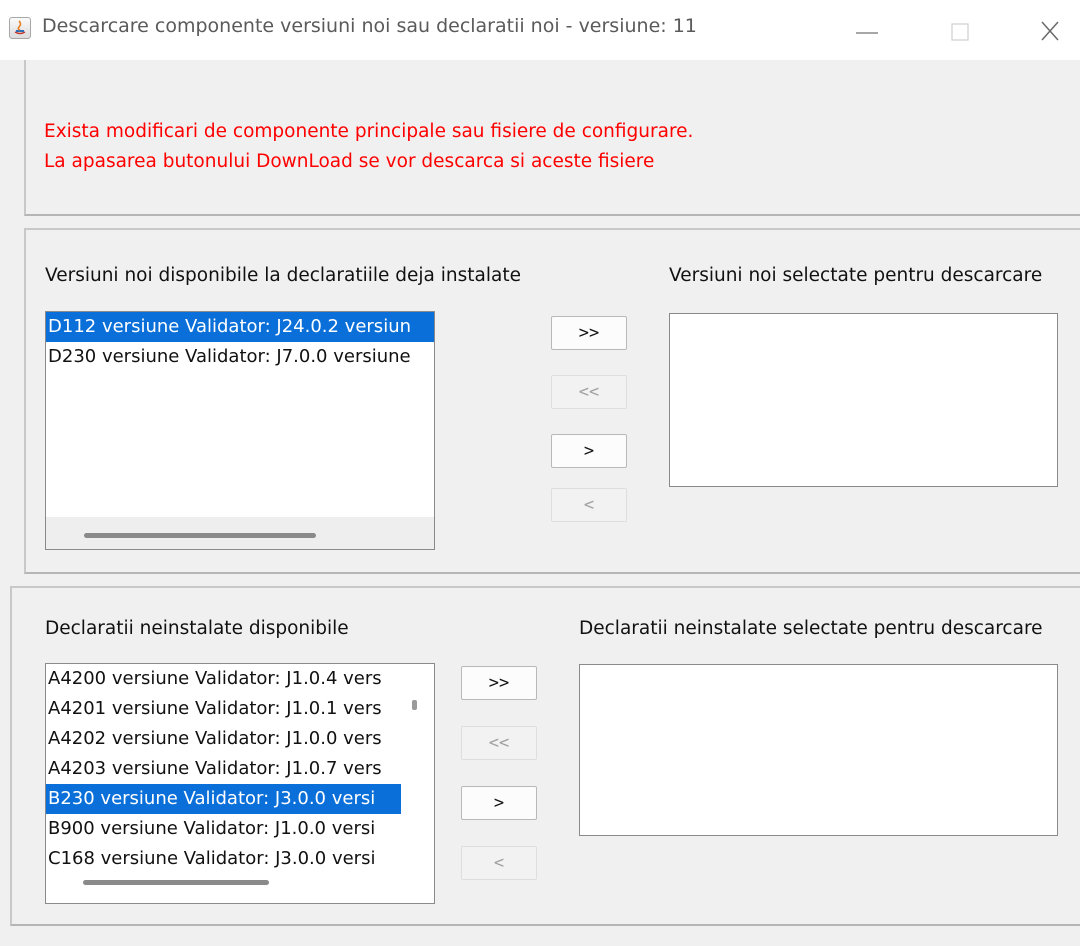 The height and width of the screenshot is (946, 1080). What do you see at coordinates (20, 28) in the screenshot?
I see `java-icon` at bounding box center [20, 28].